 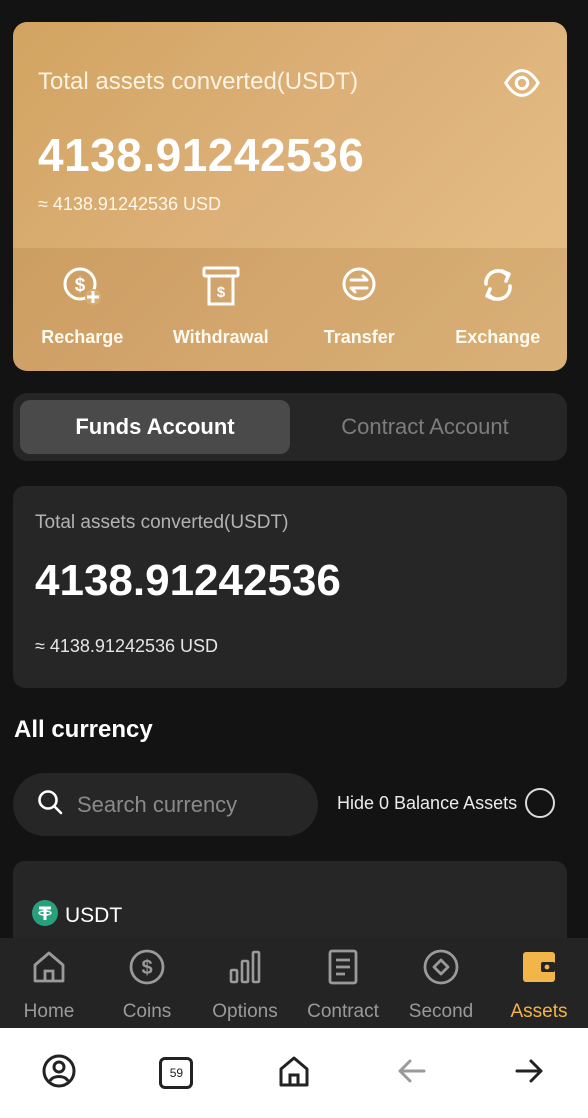 I want to click on tab-switcher-button: 59, so click(x=177, y=1073).